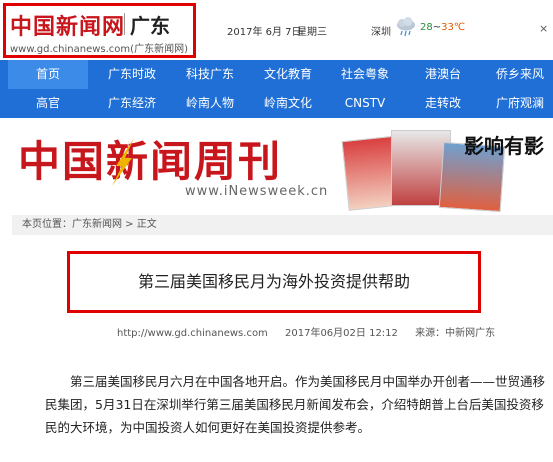  I want to click on weather-temperature: 28~33℃, so click(442, 27).